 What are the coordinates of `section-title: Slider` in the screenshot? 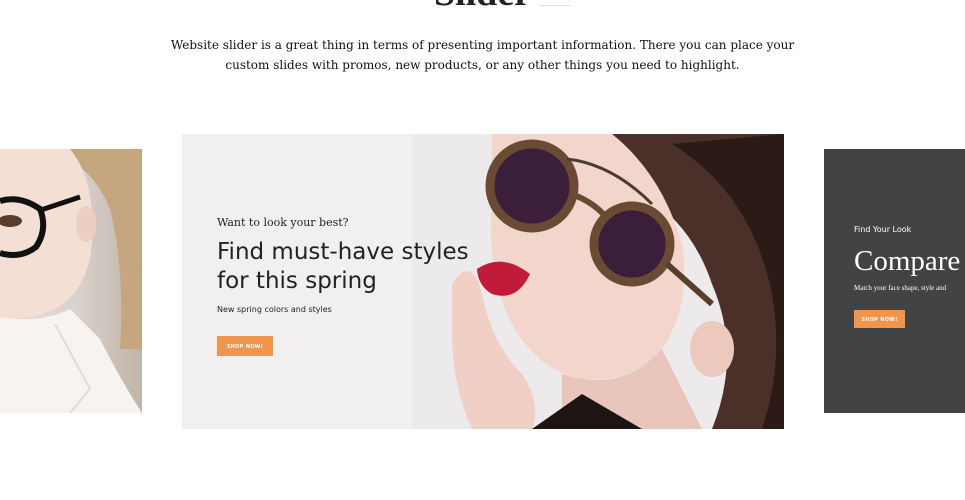 It's located at (482, 6).